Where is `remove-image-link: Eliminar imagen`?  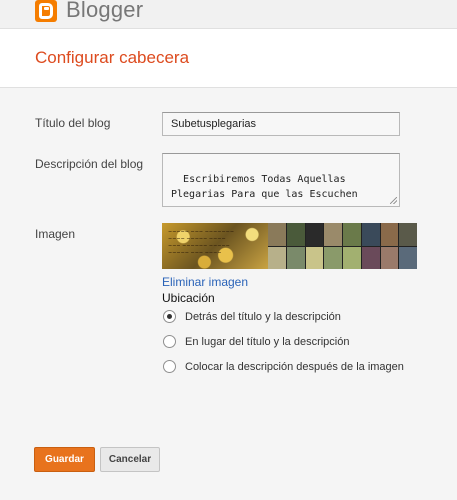
remove-image-link: Eliminar imagen is located at coordinates (205, 282).